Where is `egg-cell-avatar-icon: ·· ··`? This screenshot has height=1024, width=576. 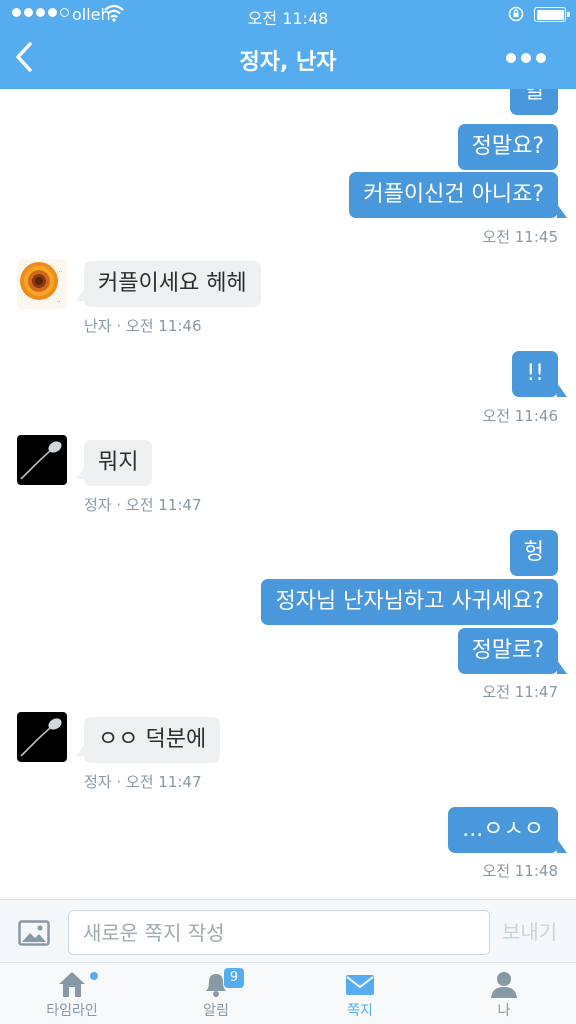 egg-cell-avatar-icon: ·· ·· is located at coordinates (42, 284).